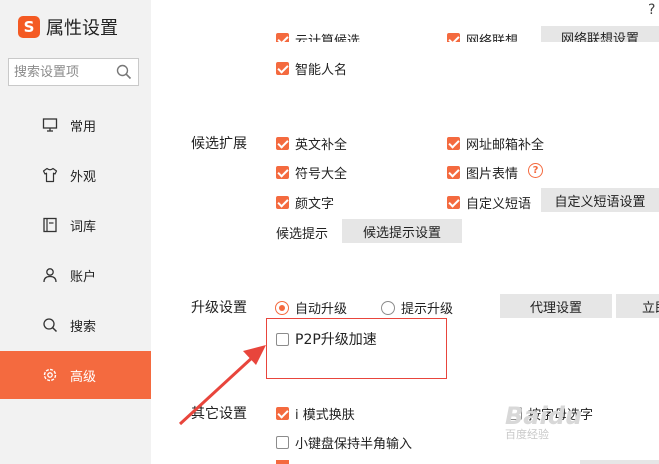  I want to click on brand: S 属性设置, so click(68, 27).